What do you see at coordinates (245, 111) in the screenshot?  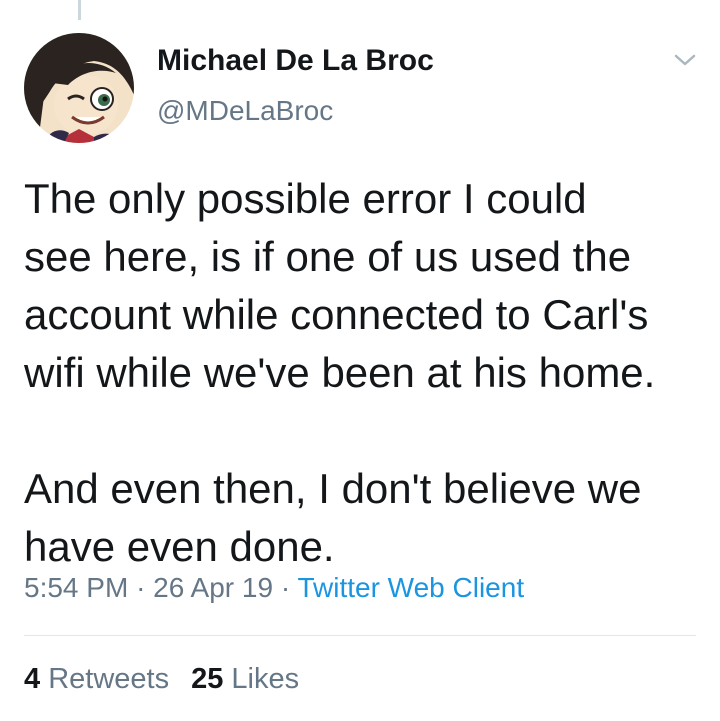 I see `author-handle: @MDeLaBroc` at bounding box center [245, 111].